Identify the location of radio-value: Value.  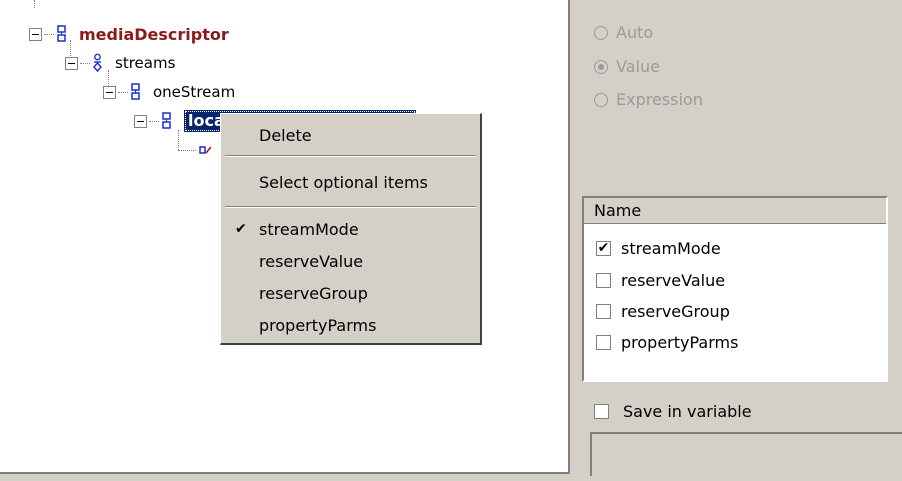
(627, 66).